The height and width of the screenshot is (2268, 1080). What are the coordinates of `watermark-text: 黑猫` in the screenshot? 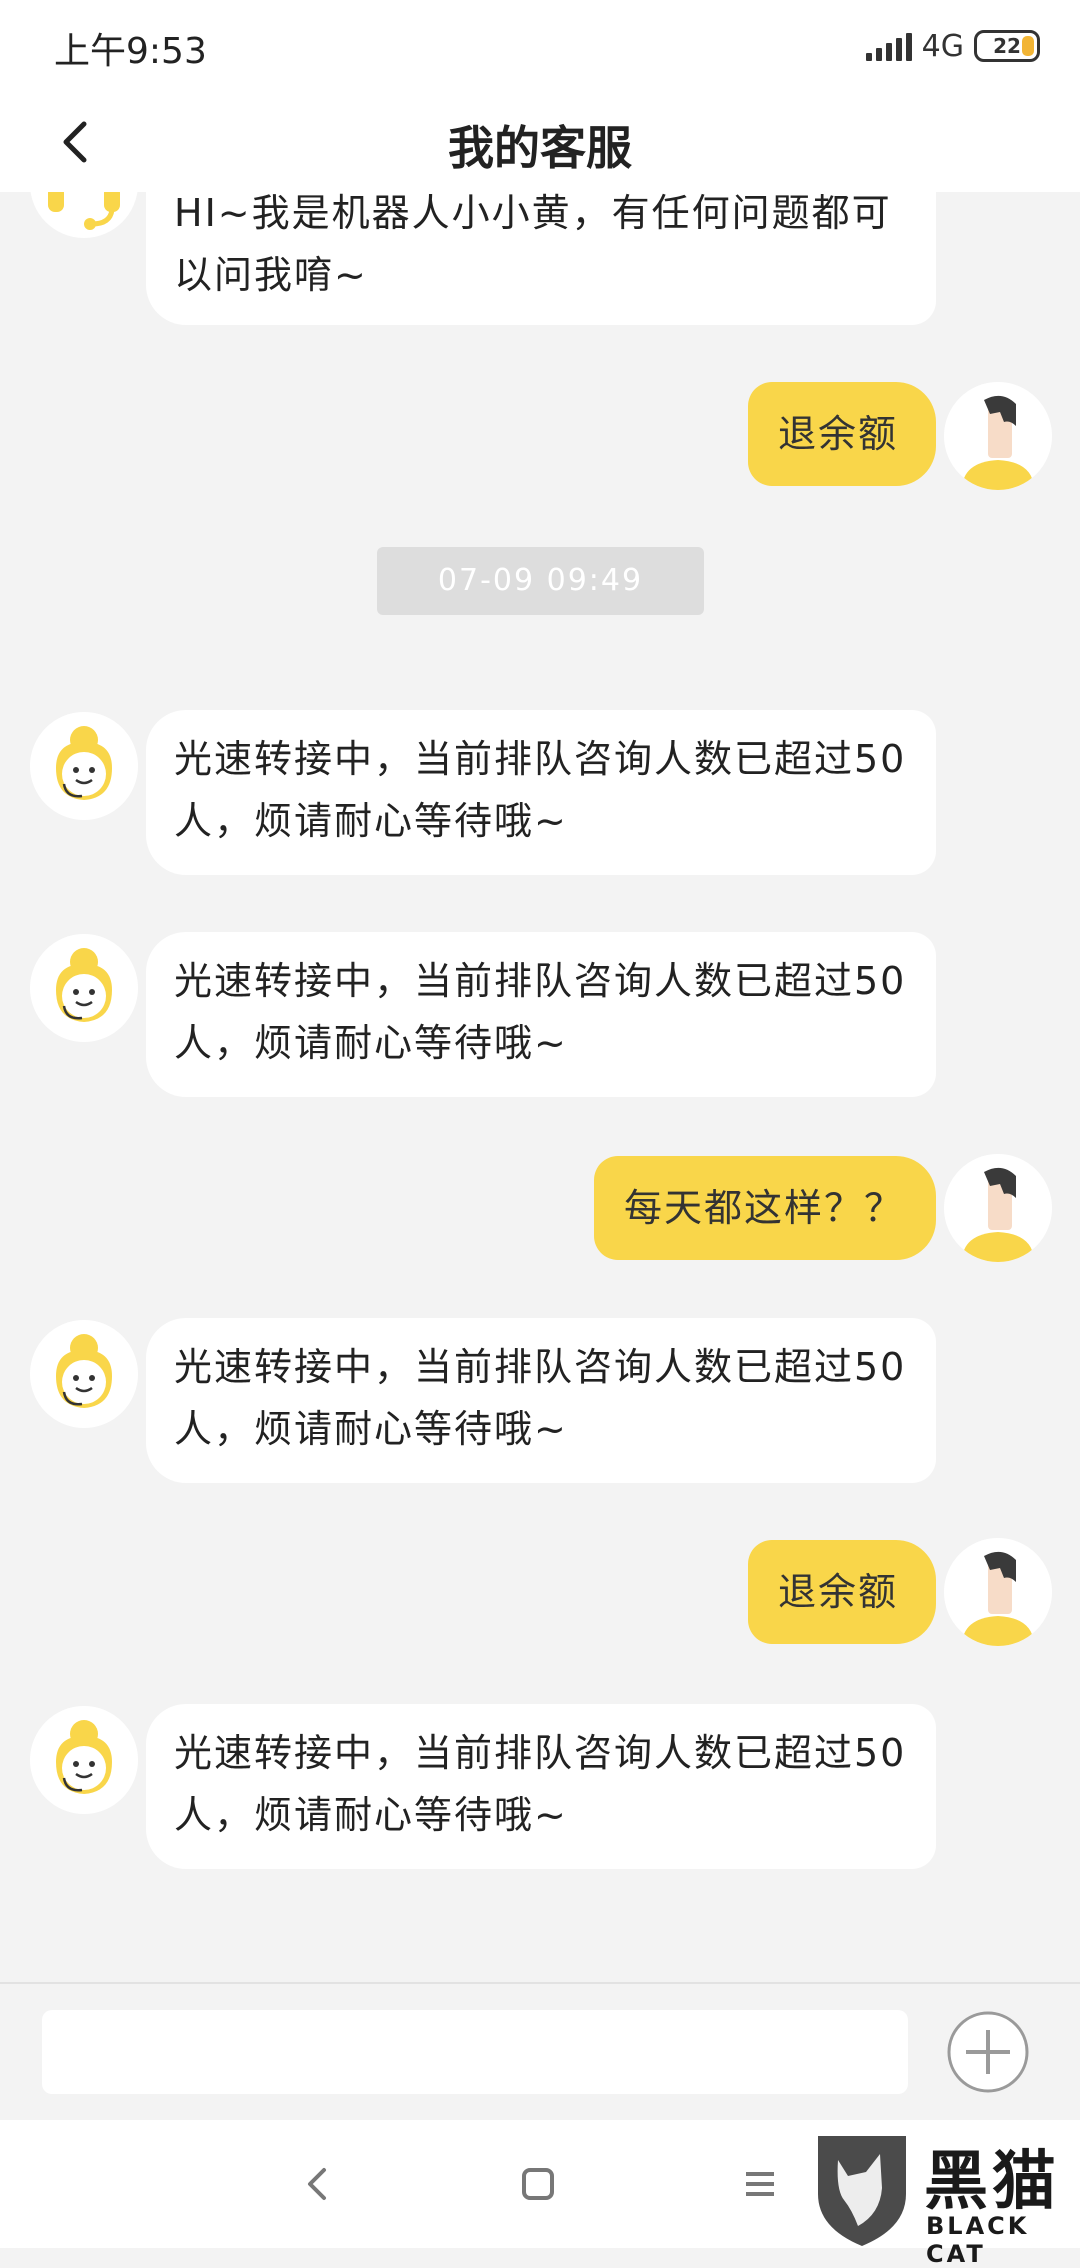 It's located at (992, 2182).